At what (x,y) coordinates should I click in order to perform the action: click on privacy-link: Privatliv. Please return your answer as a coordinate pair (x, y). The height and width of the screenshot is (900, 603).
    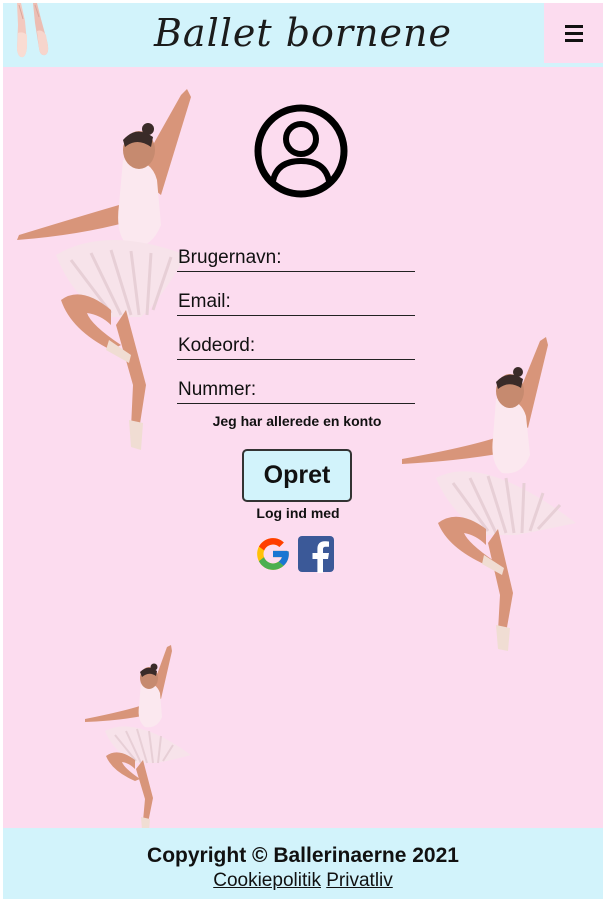
    Looking at the image, I should click on (359, 880).